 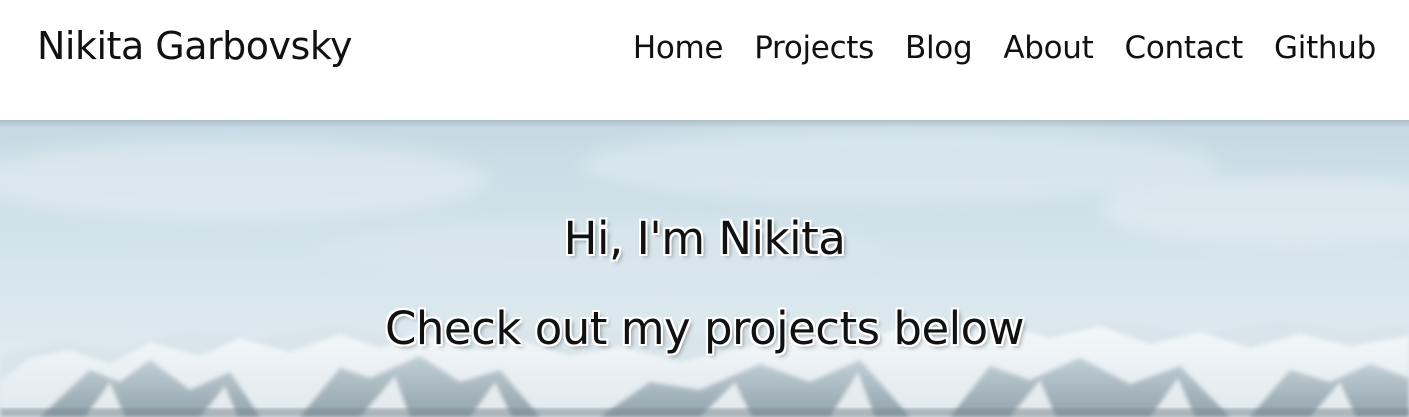 I want to click on nav-link-about: About, so click(x=1048, y=48).